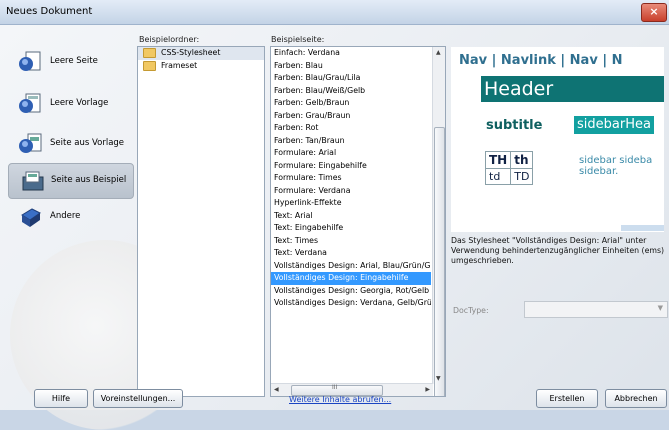  What do you see at coordinates (169, 39) in the screenshot?
I see `folders-header: Beispielordner:` at bounding box center [169, 39].